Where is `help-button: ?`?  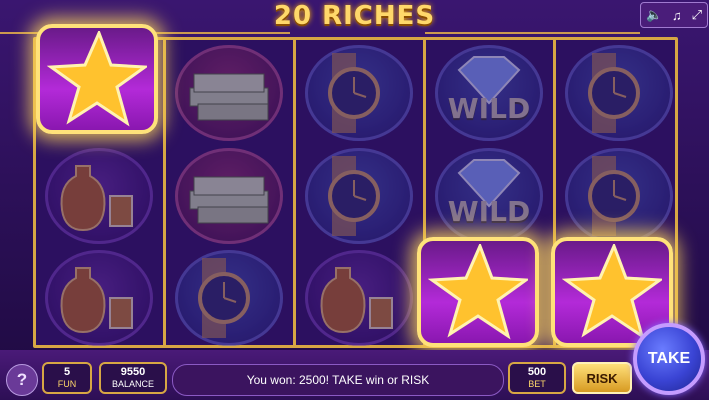 help-button: ? is located at coordinates (22, 380).